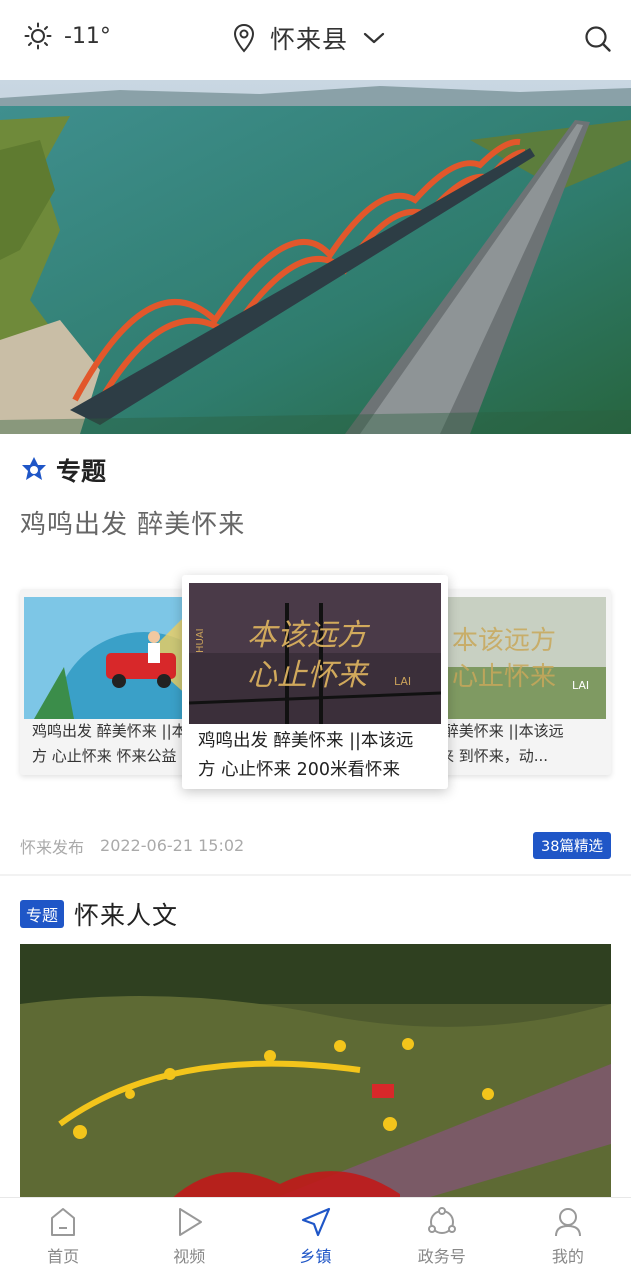 The width and height of the screenshot is (631, 1280). Describe the element at coordinates (315, 496) in the screenshot. I see `topic-section: 专题 鸡鸣出发 醉美怀来` at that location.